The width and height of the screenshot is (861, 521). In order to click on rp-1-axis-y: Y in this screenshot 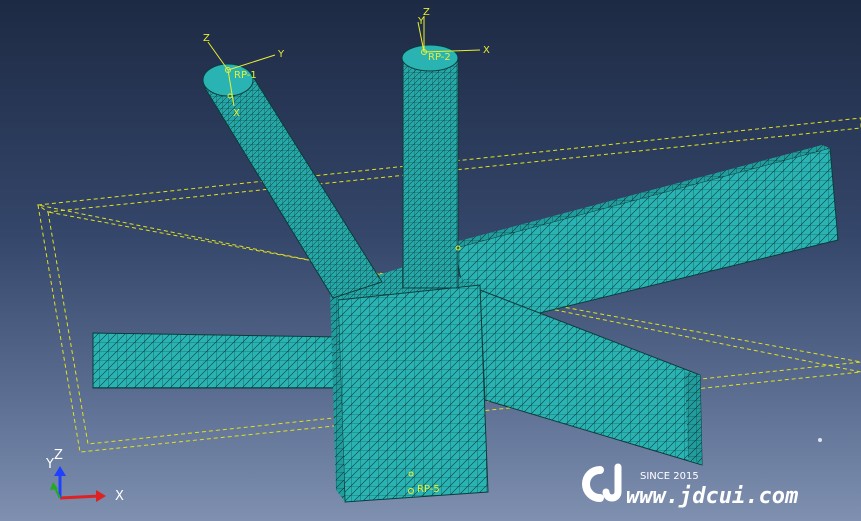, I will do `click(281, 54)`.